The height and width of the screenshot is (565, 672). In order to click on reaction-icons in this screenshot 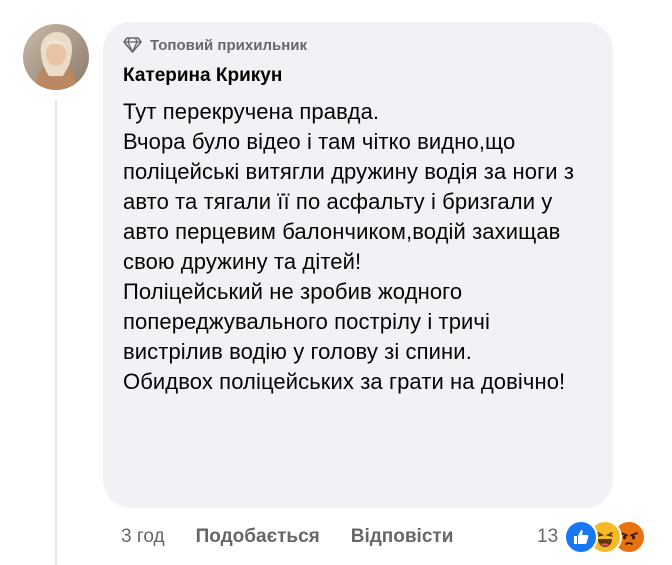, I will do `click(607, 537)`.